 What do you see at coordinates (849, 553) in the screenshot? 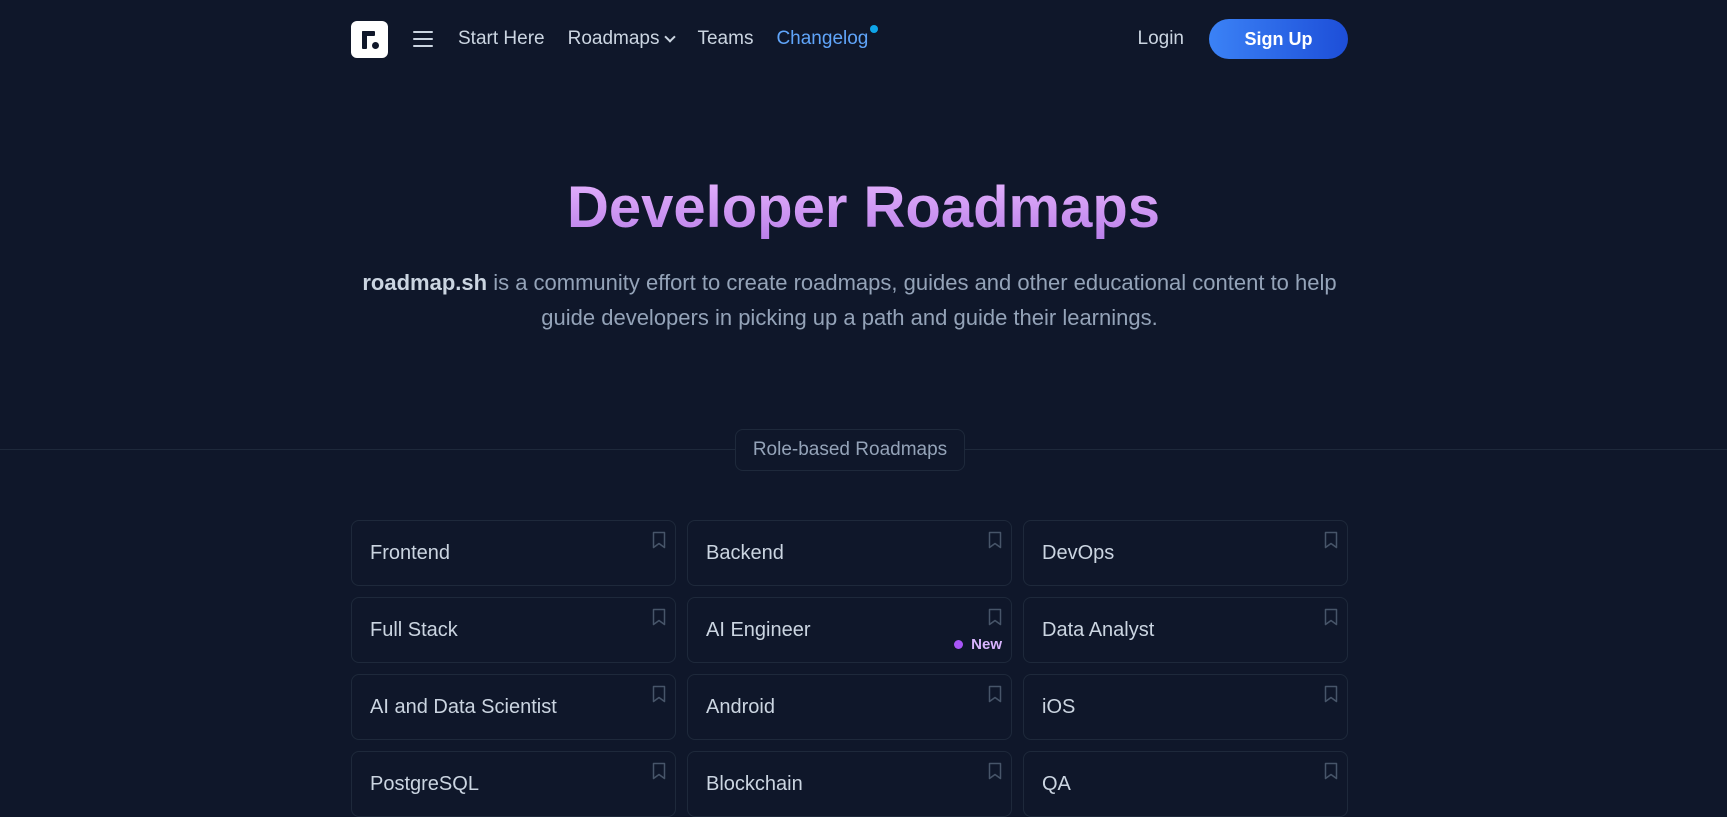
I see `roadmap-card-backend: Backend` at bounding box center [849, 553].